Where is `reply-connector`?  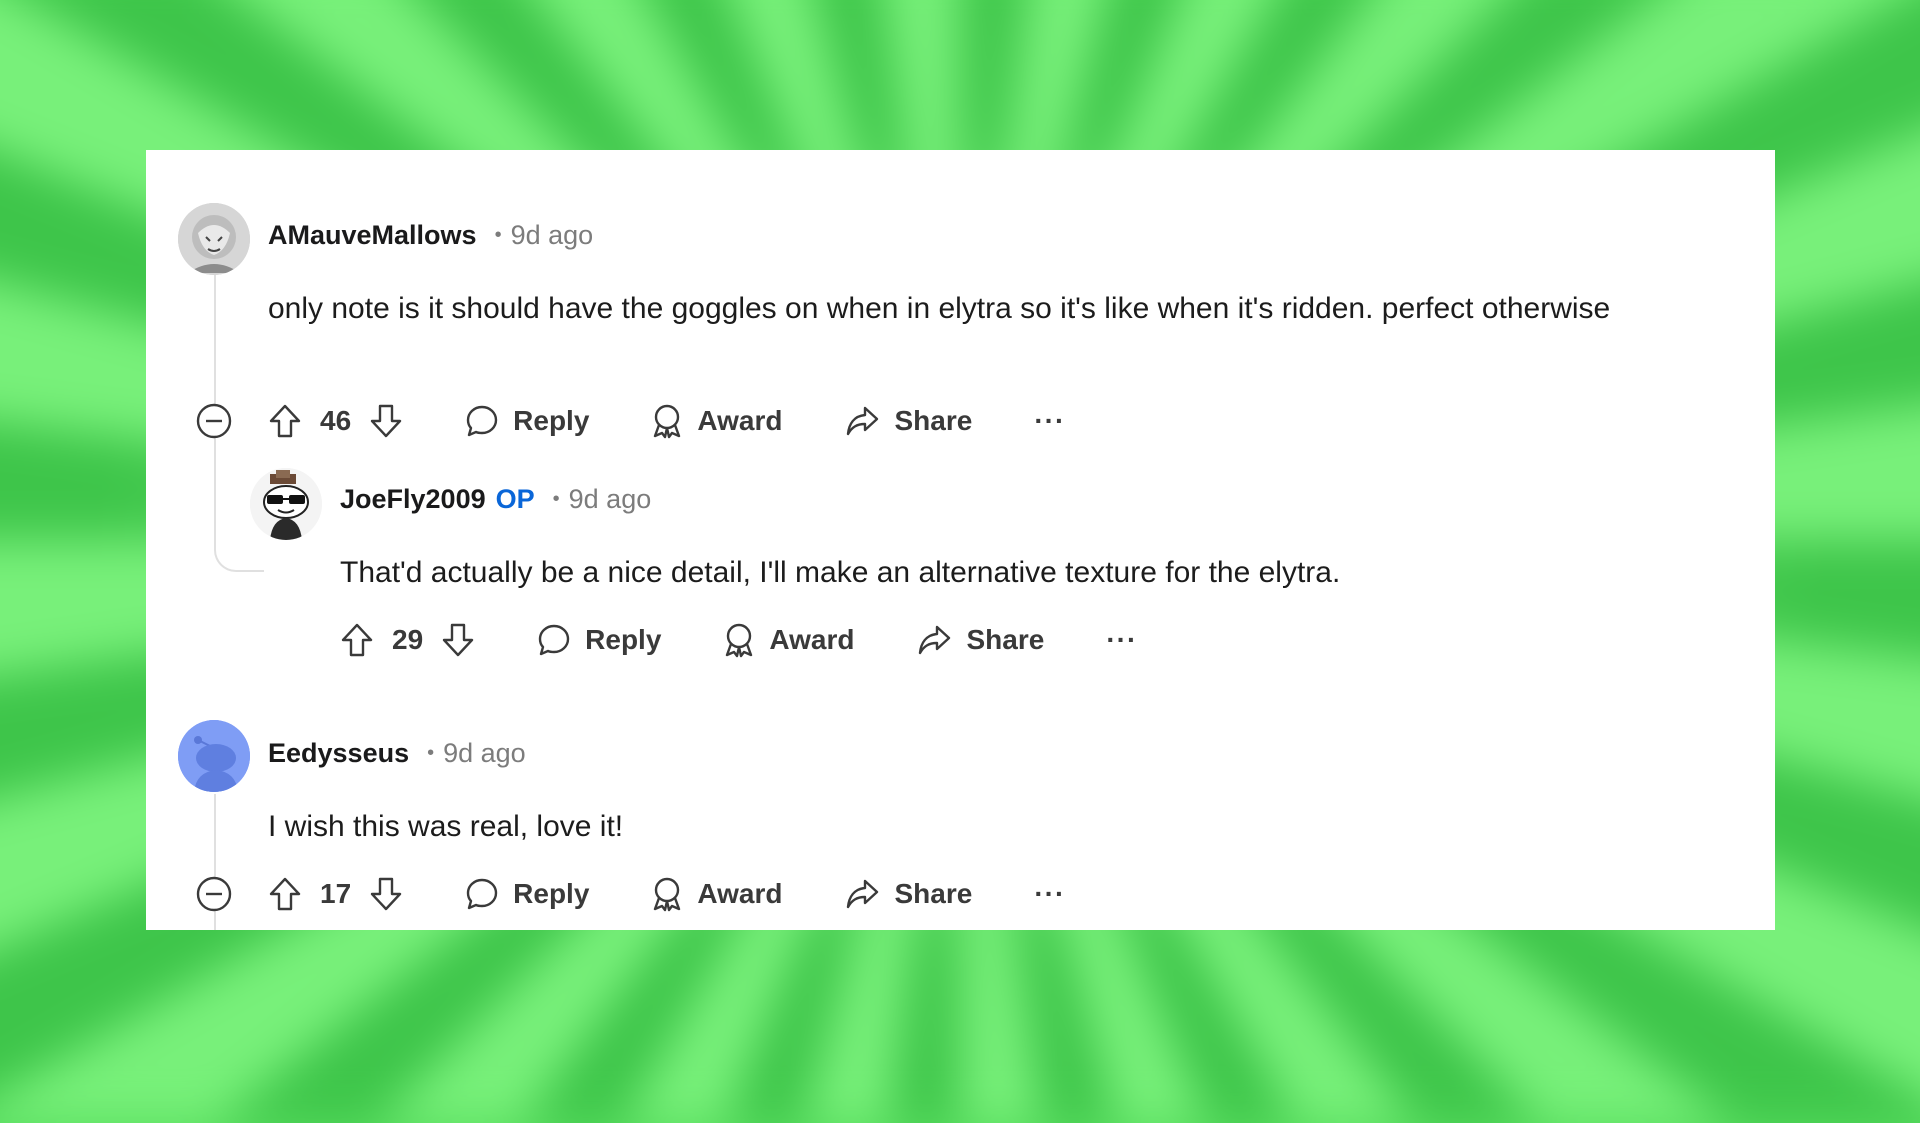
reply-connector is located at coordinates (239, 552).